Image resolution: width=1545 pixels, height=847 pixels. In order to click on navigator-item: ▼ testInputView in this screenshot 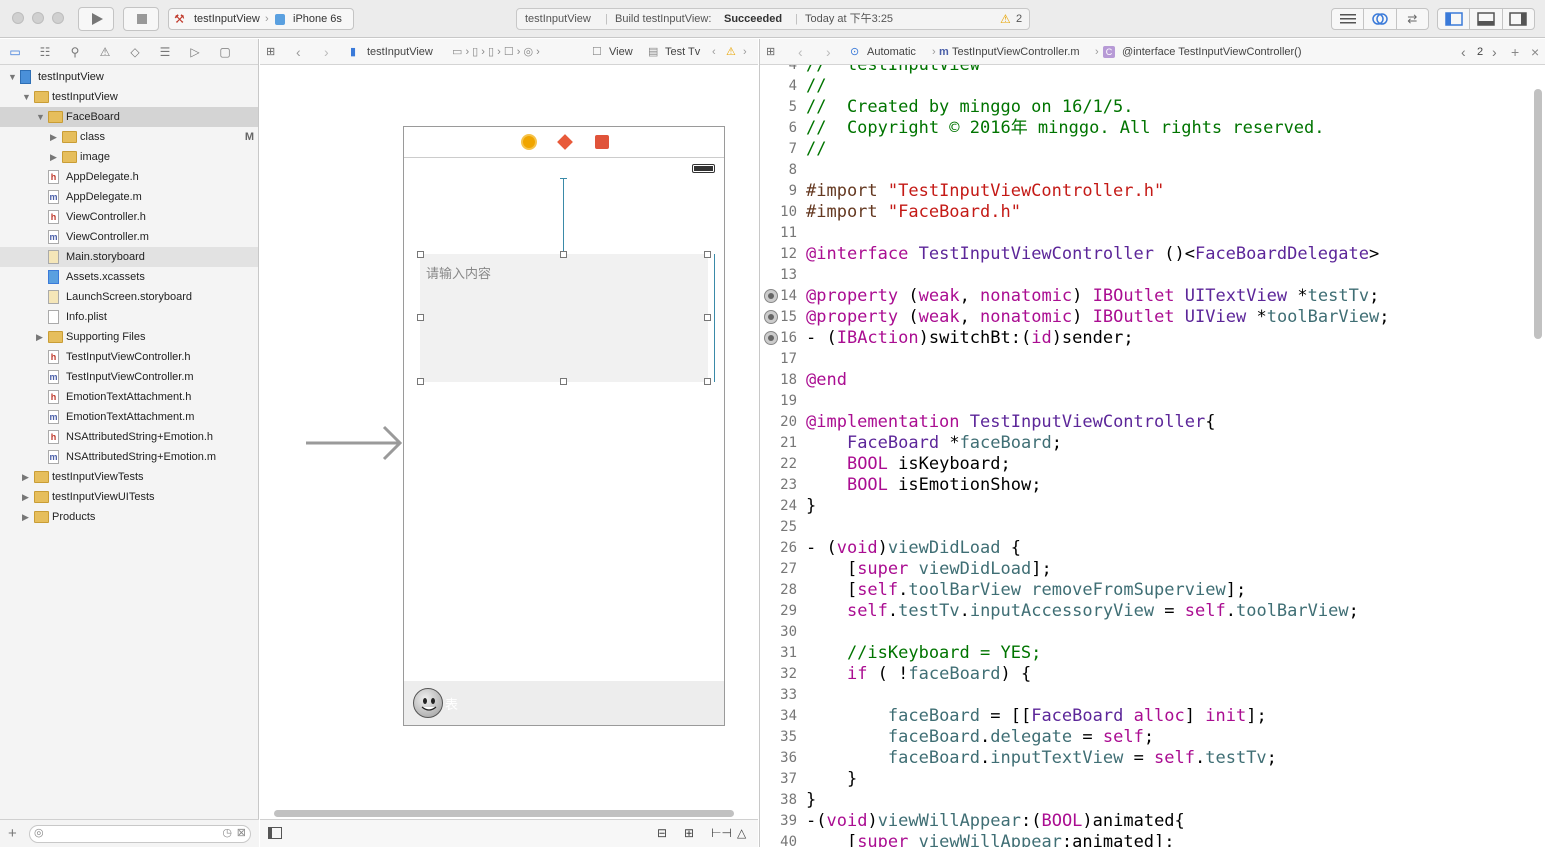, I will do `click(129, 97)`.